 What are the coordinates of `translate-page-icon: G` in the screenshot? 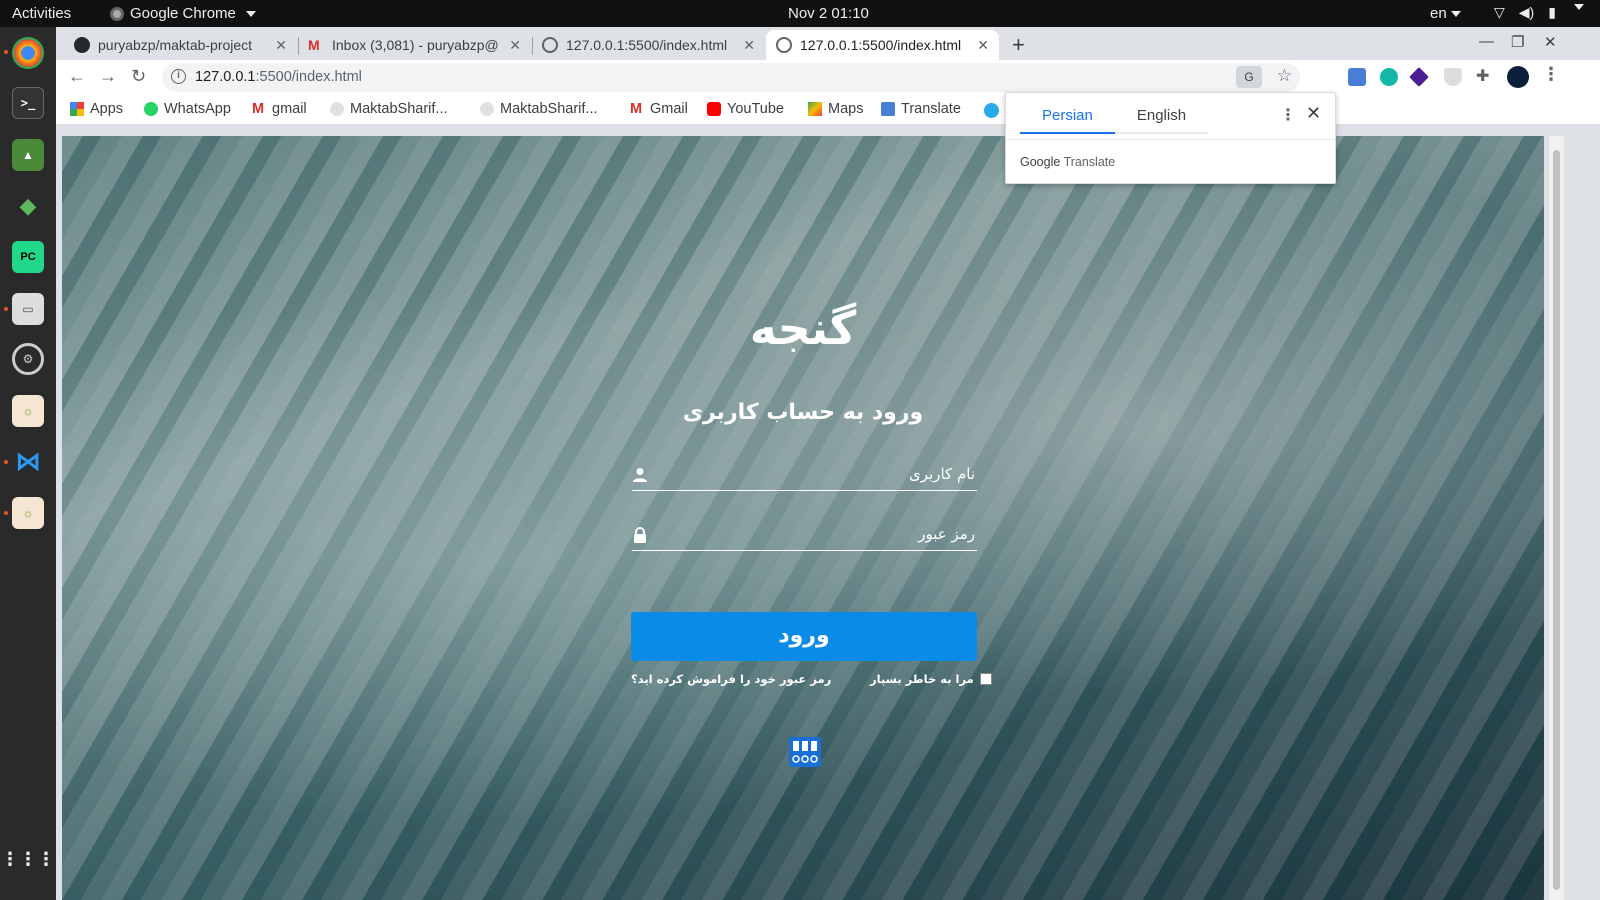 It's located at (1249, 77).